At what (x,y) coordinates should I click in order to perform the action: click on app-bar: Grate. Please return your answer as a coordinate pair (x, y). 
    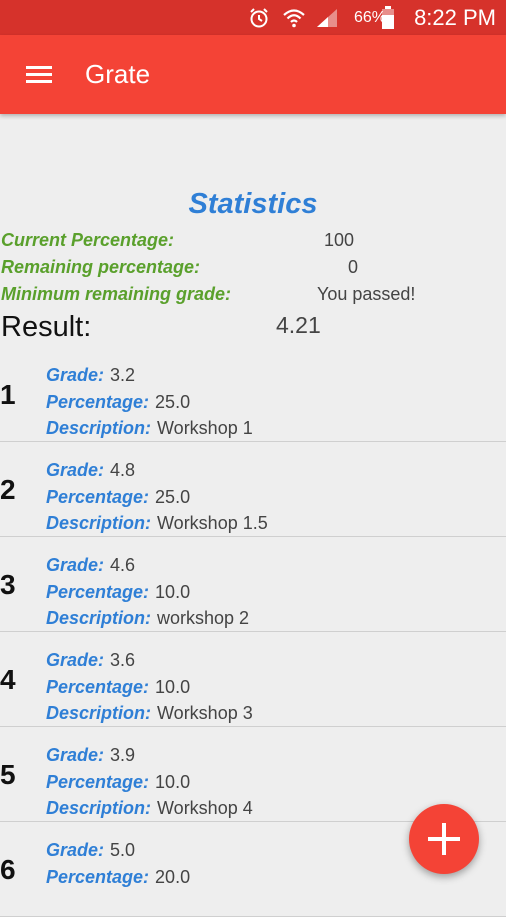
    Looking at the image, I should click on (253, 74).